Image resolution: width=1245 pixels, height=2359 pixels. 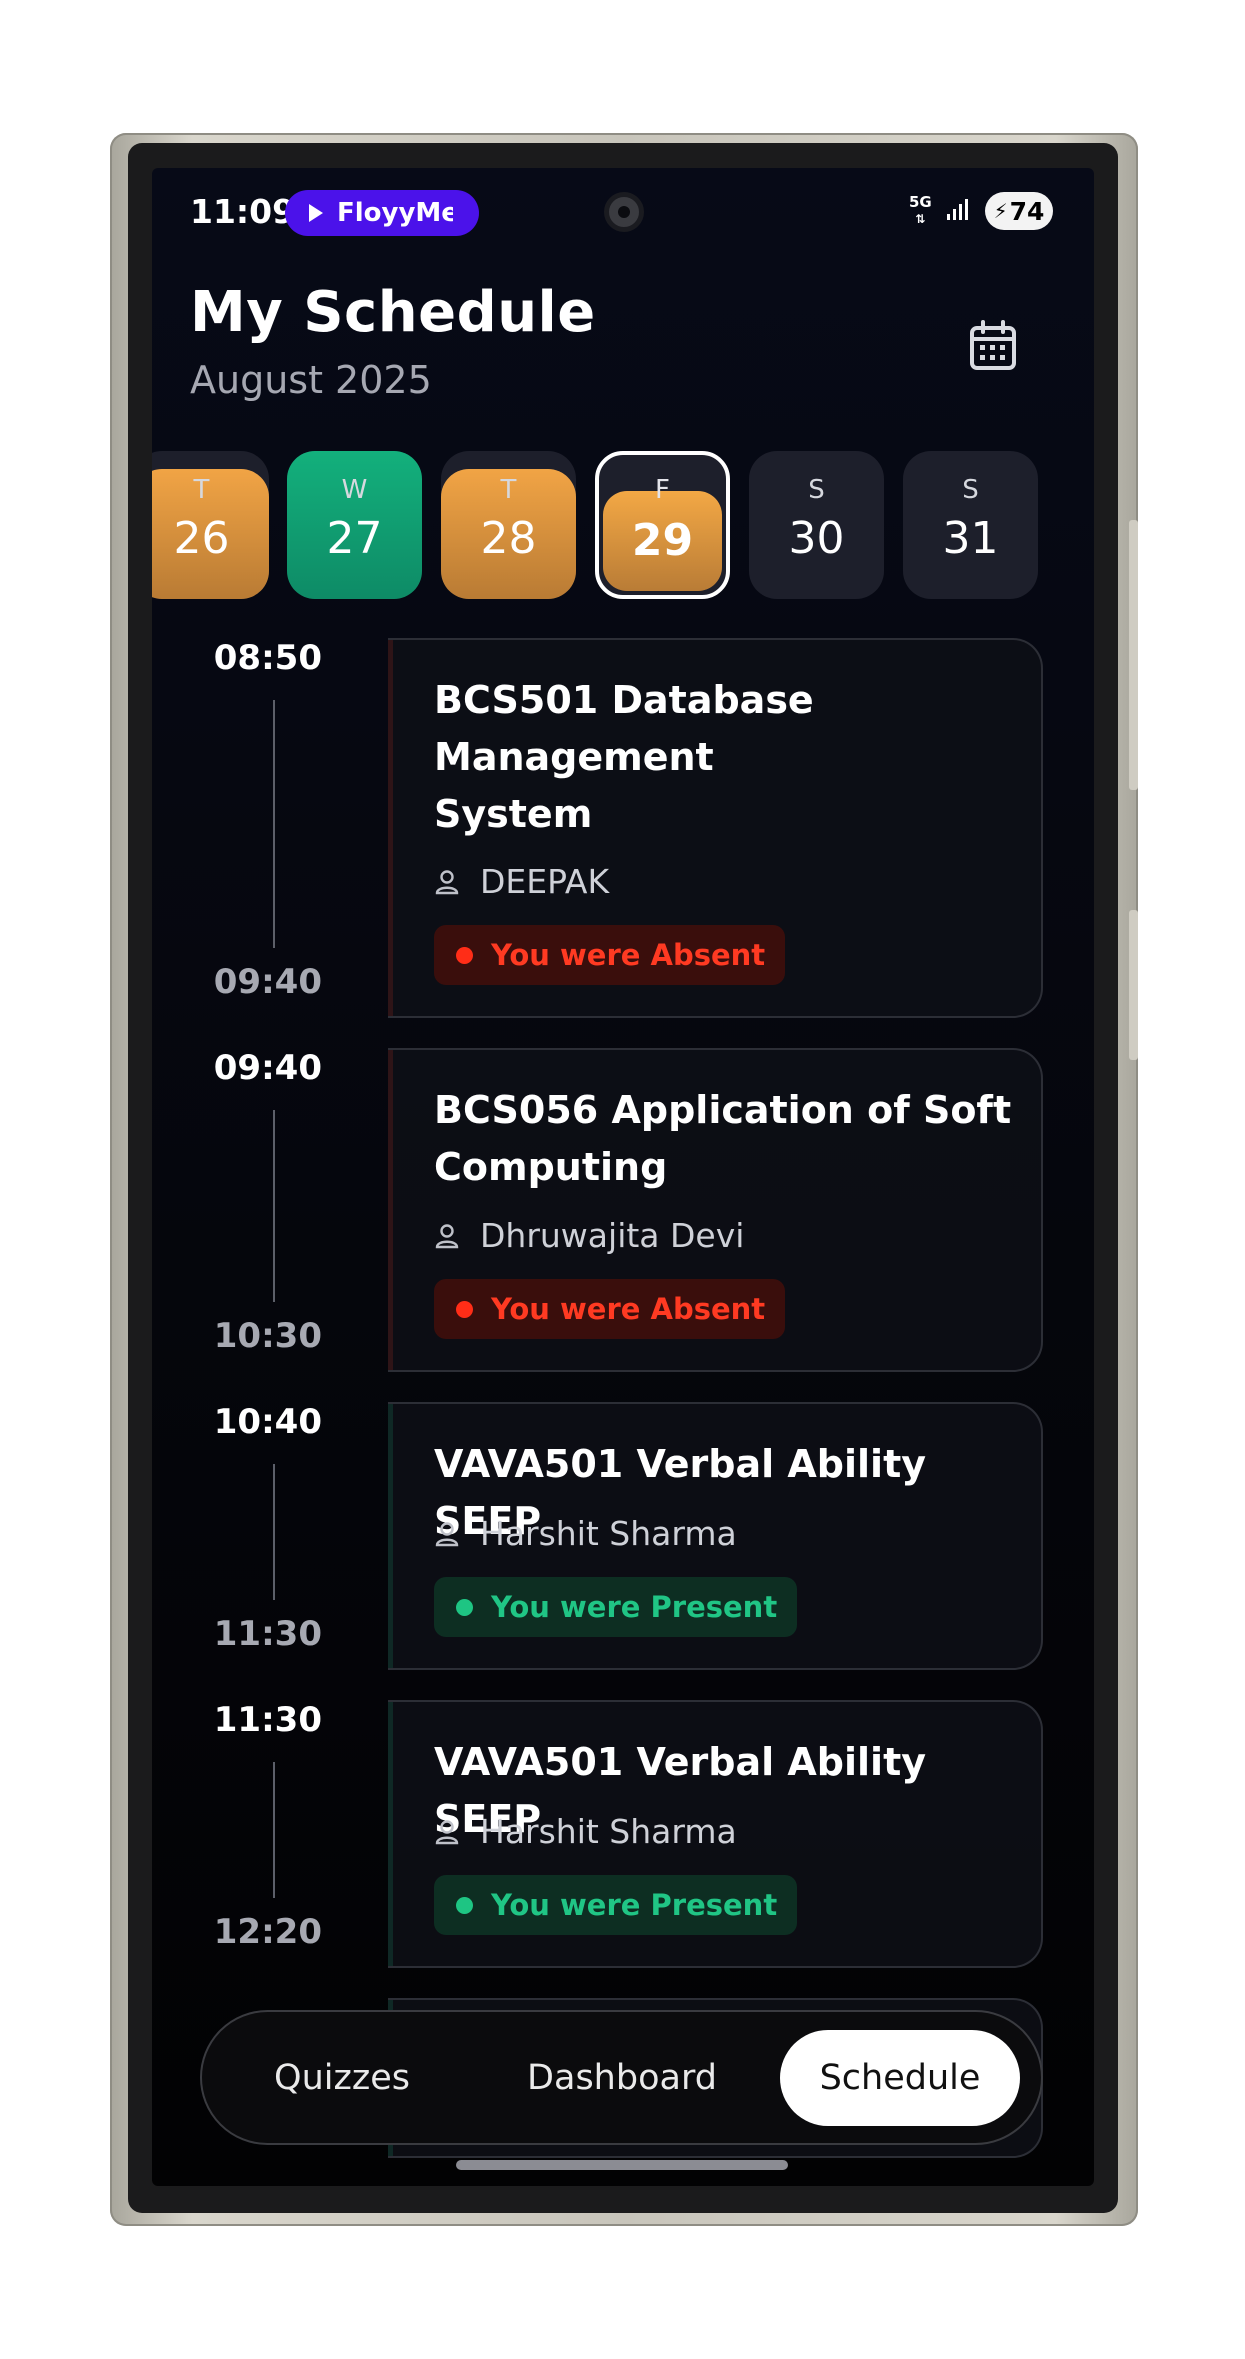 I want to click on day-chip-31: S 31, so click(x=970, y=525).